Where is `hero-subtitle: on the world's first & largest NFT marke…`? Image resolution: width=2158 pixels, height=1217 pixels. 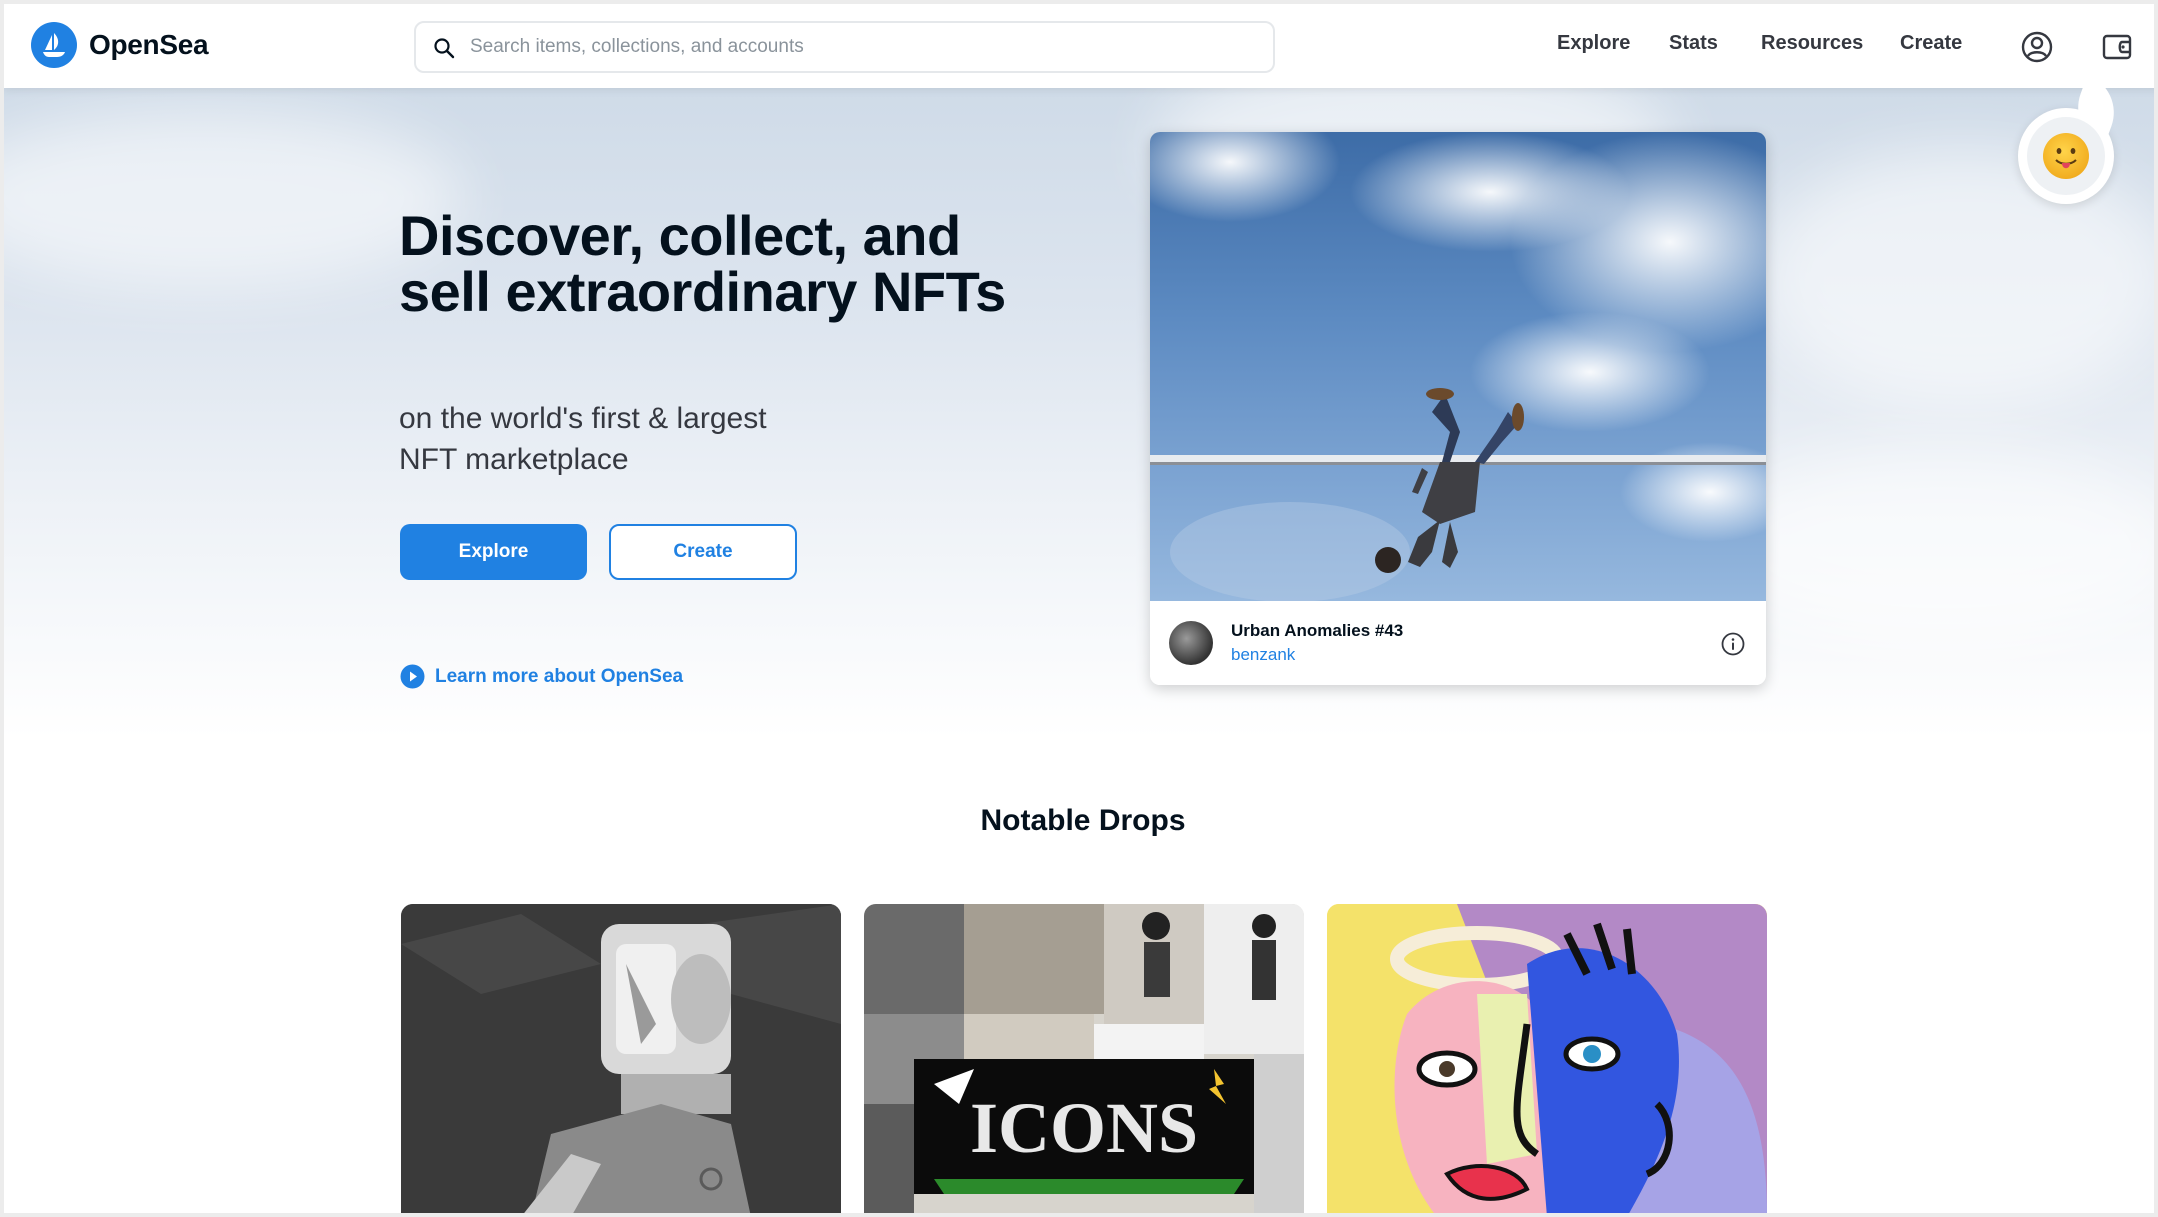 hero-subtitle: on the world's first & largest NFT marke… is located at coordinates (583, 439).